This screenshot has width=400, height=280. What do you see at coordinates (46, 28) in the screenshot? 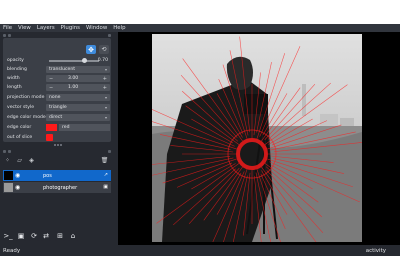
I see `menu-layers: Layers` at bounding box center [46, 28].